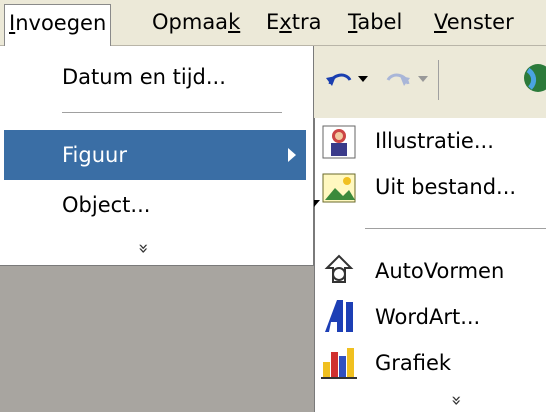 The image size is (546, 412). I want to click on menu-invoegen: Invoegen, so click(58, 25).